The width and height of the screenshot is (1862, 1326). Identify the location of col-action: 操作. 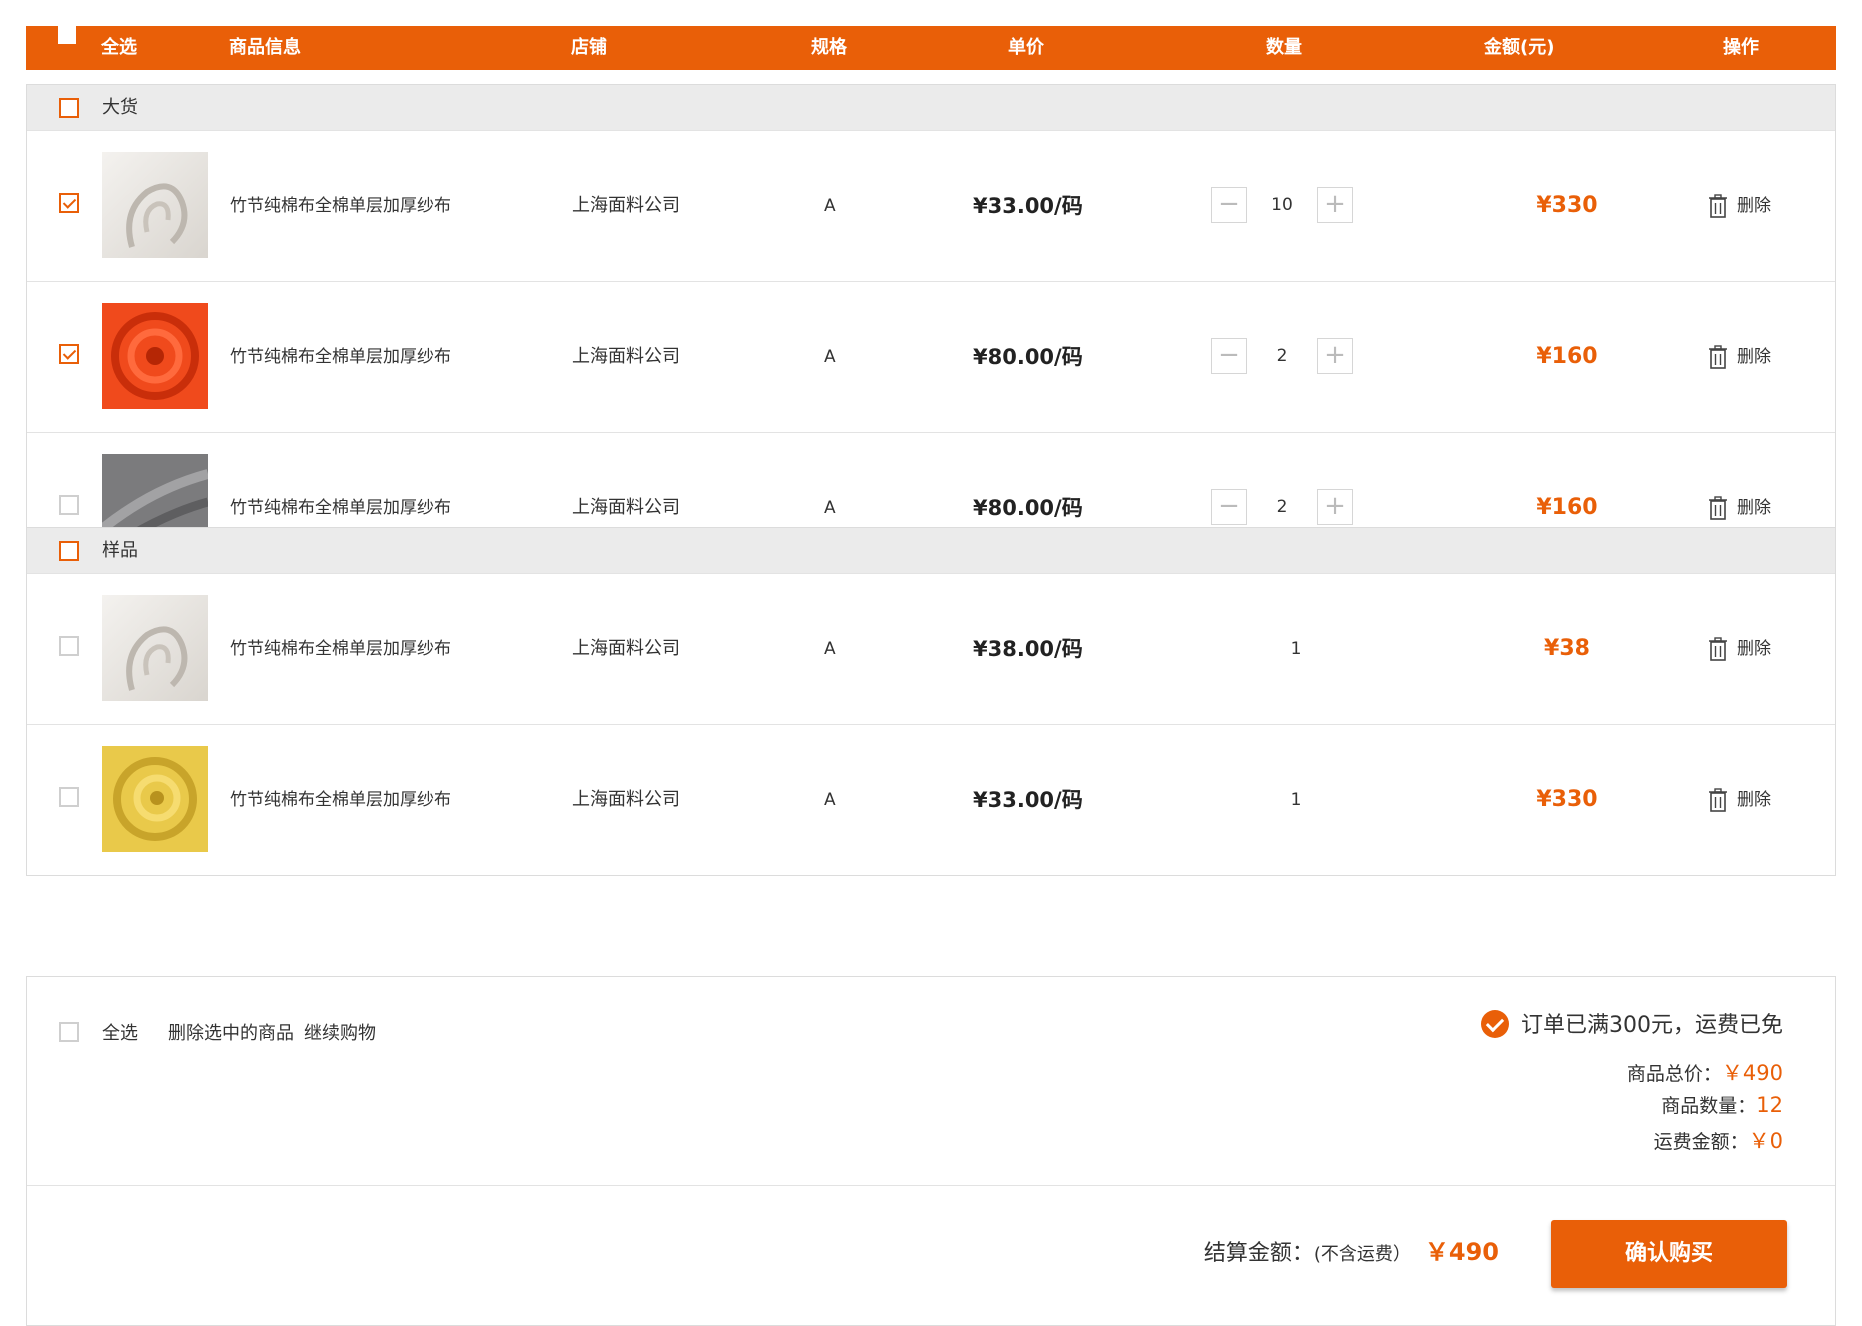
(1741, 47).